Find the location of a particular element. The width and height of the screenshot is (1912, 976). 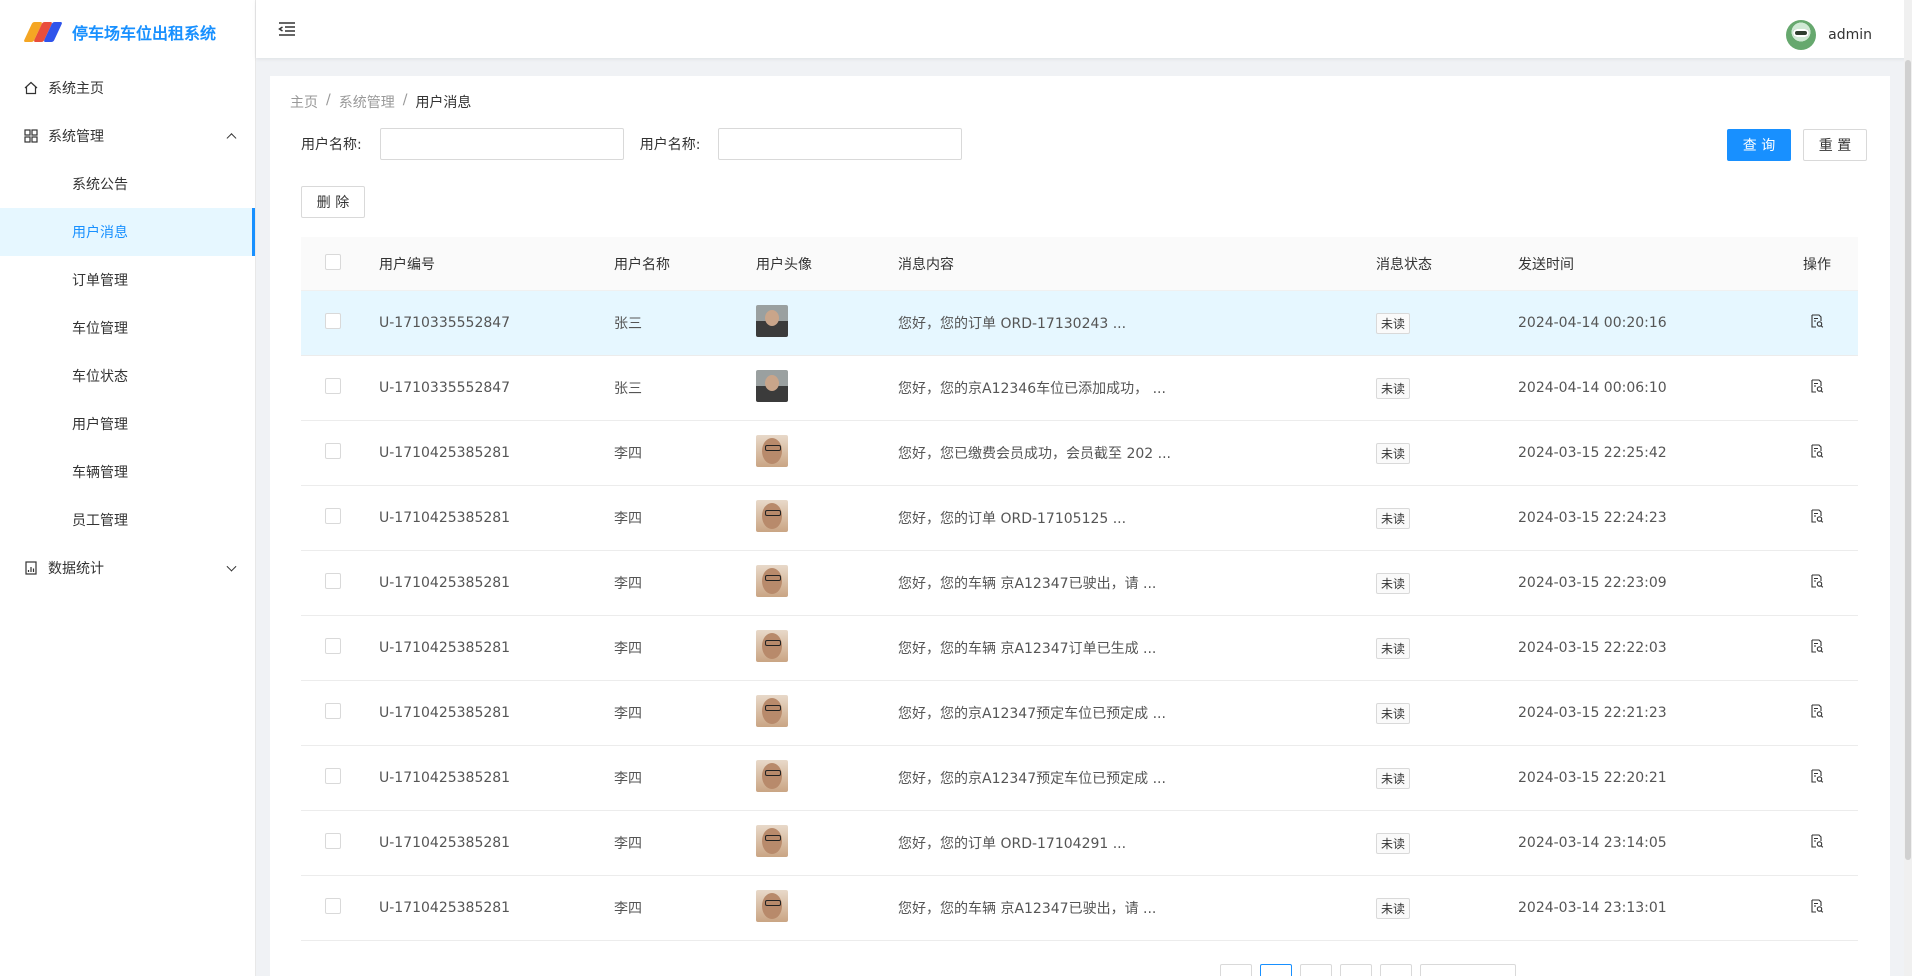

sidebar-item-spaces: 车位管理 is located at coordinates (127, 328).